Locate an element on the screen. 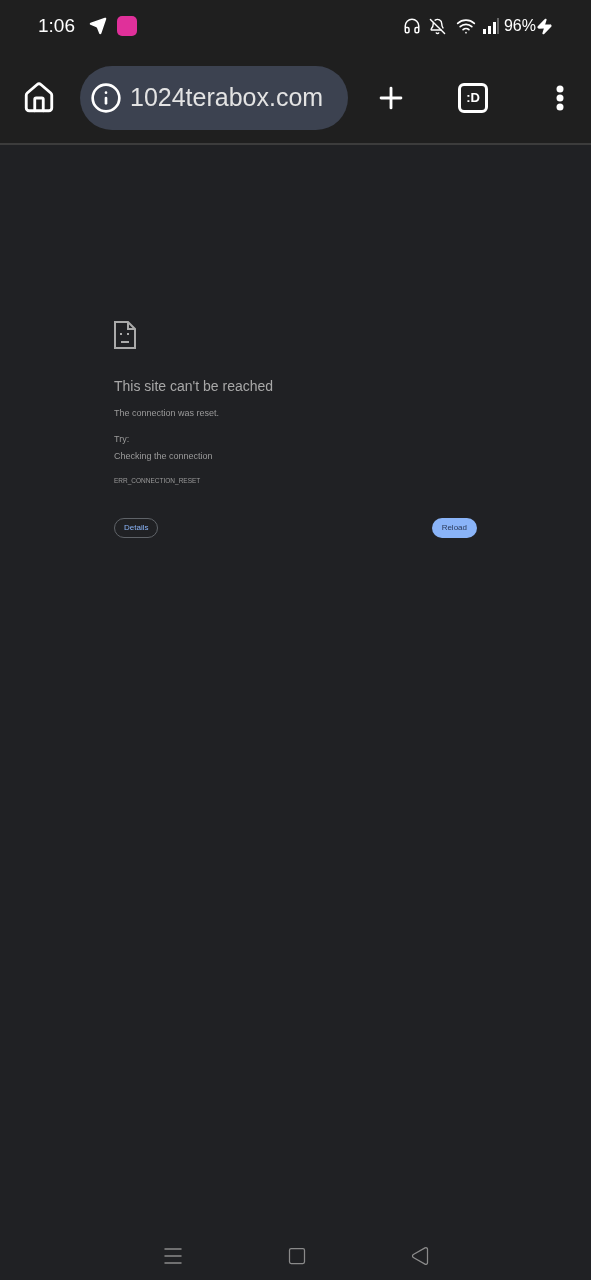 The width and height of the screenshot is (591, 1280). bell-off-icon is located at coordinates (437, 26).